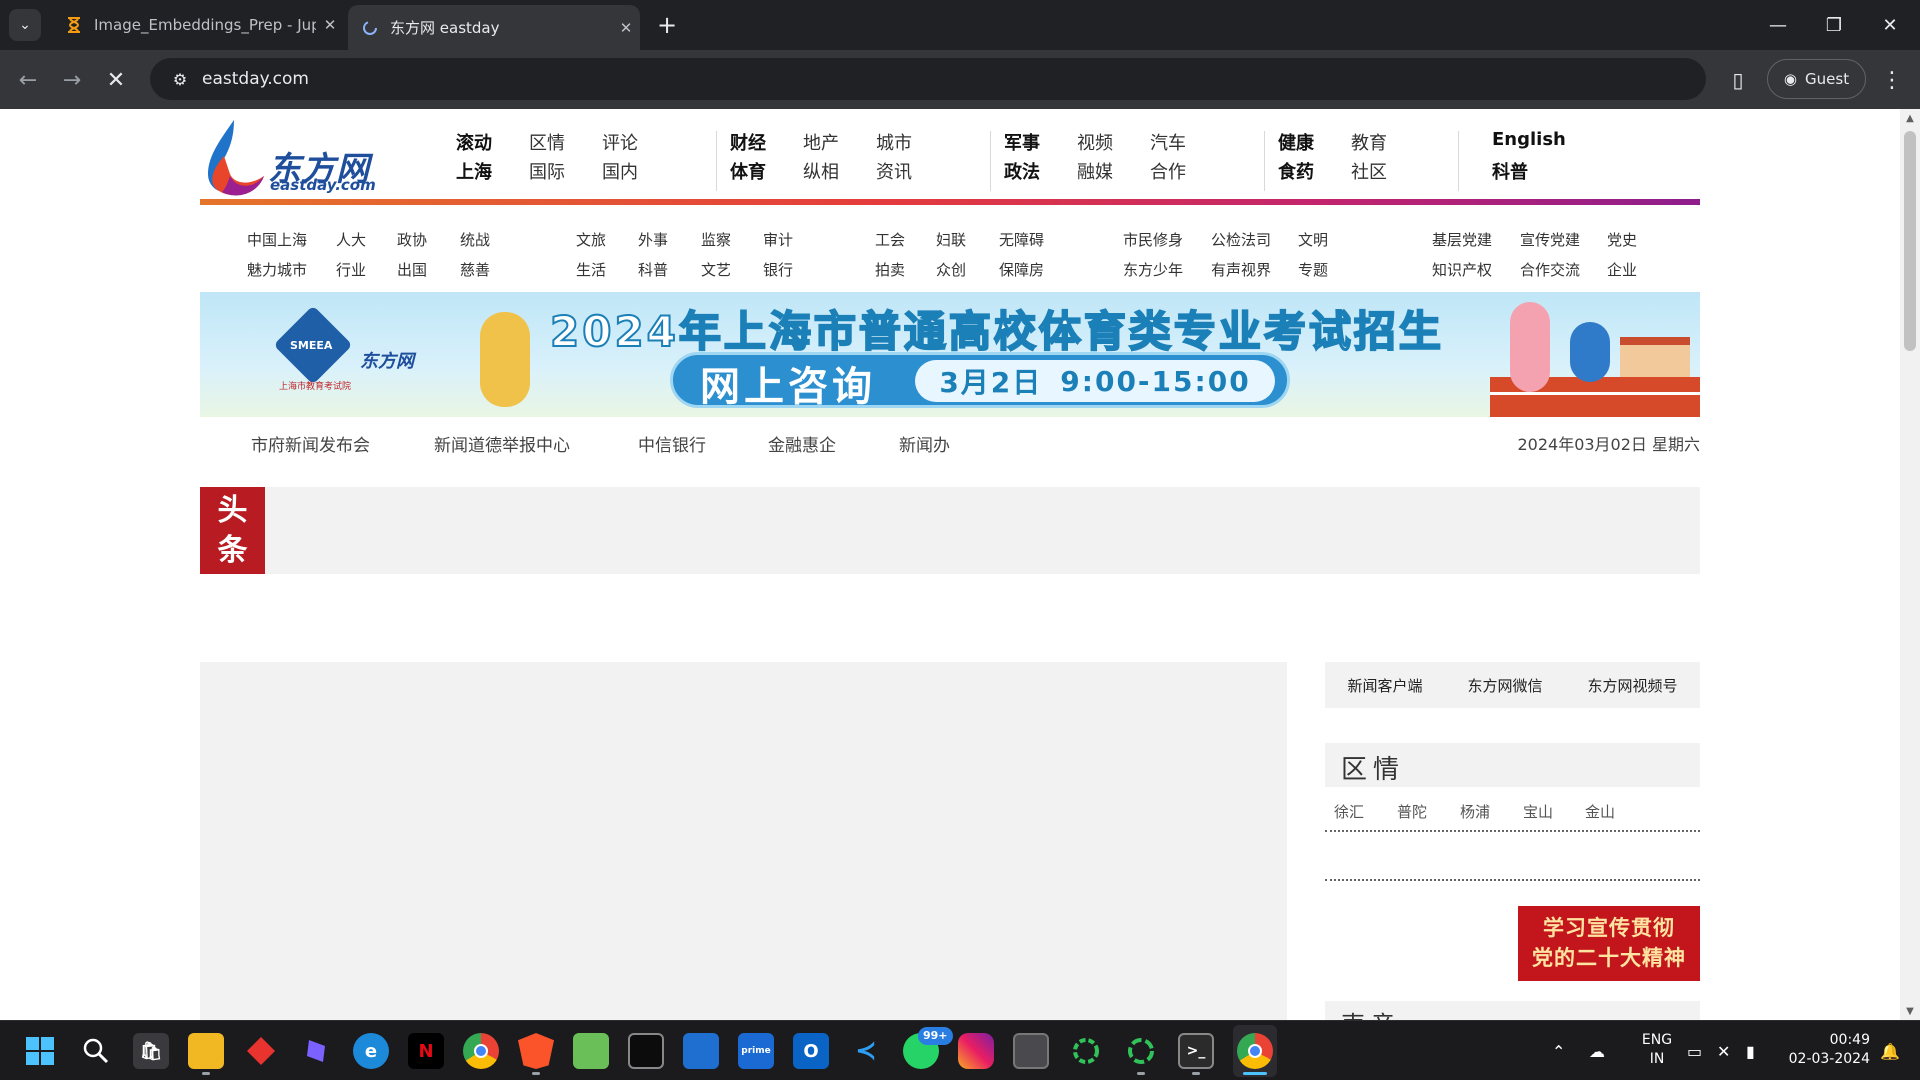  Describe the element at coordinates (536, 1051) in the screenshot. I see `brave-icon` at that location.